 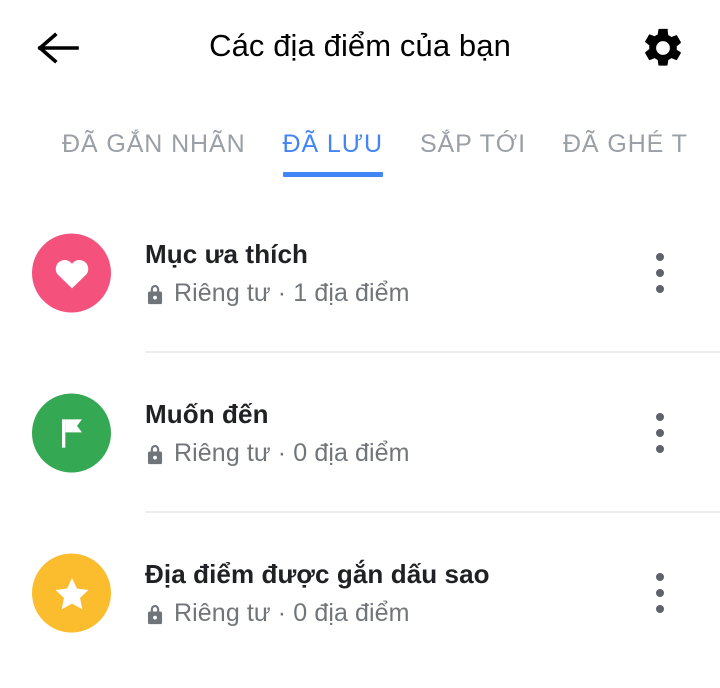 I want to click on star-icon, so click(x=72, y=593).